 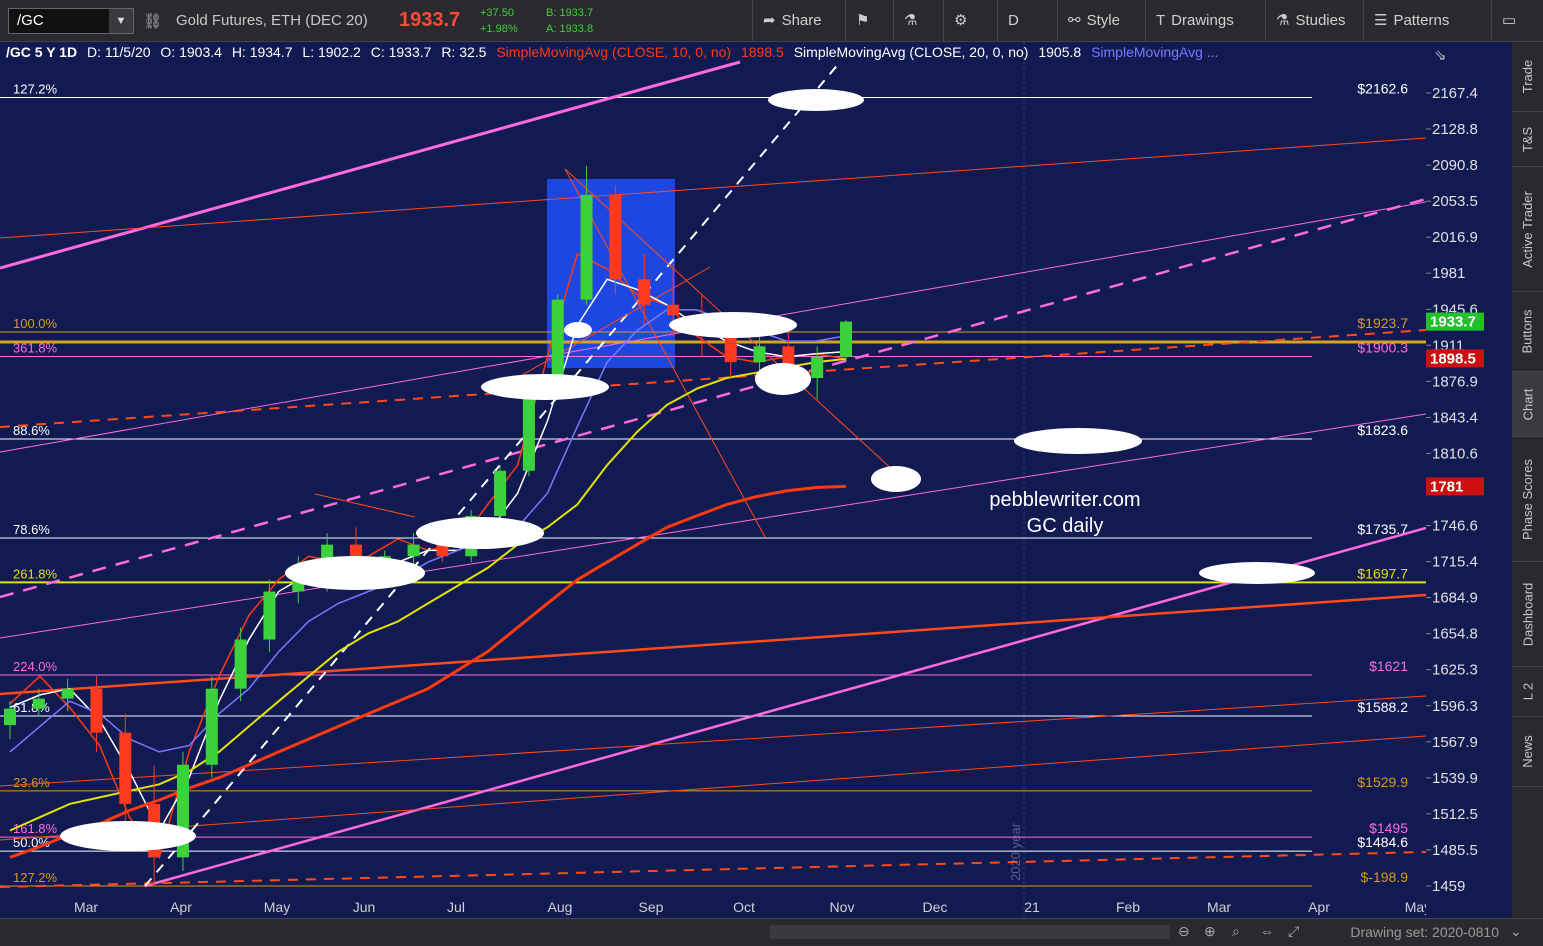 I want to click on pencil-icon: T, so click(x=1161, y=20).